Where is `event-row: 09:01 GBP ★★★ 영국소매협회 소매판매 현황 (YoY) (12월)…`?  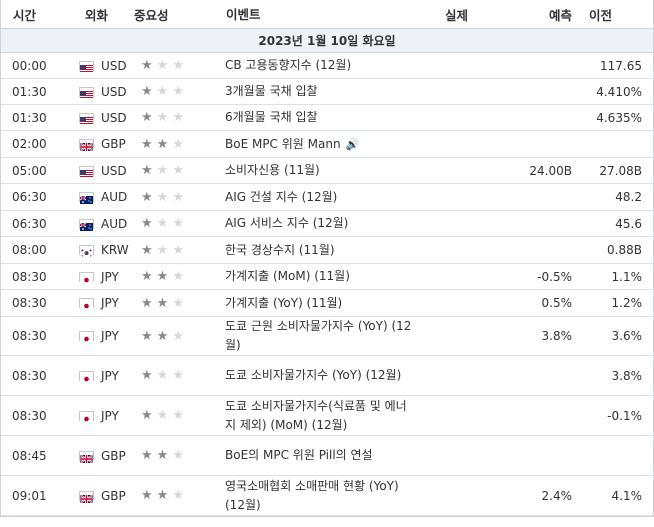
event-row: 09:01 GBP ★★★ 영국소매협회 소매판매 현황 (YoY) (12월)… is located at coordinates (327, 496).